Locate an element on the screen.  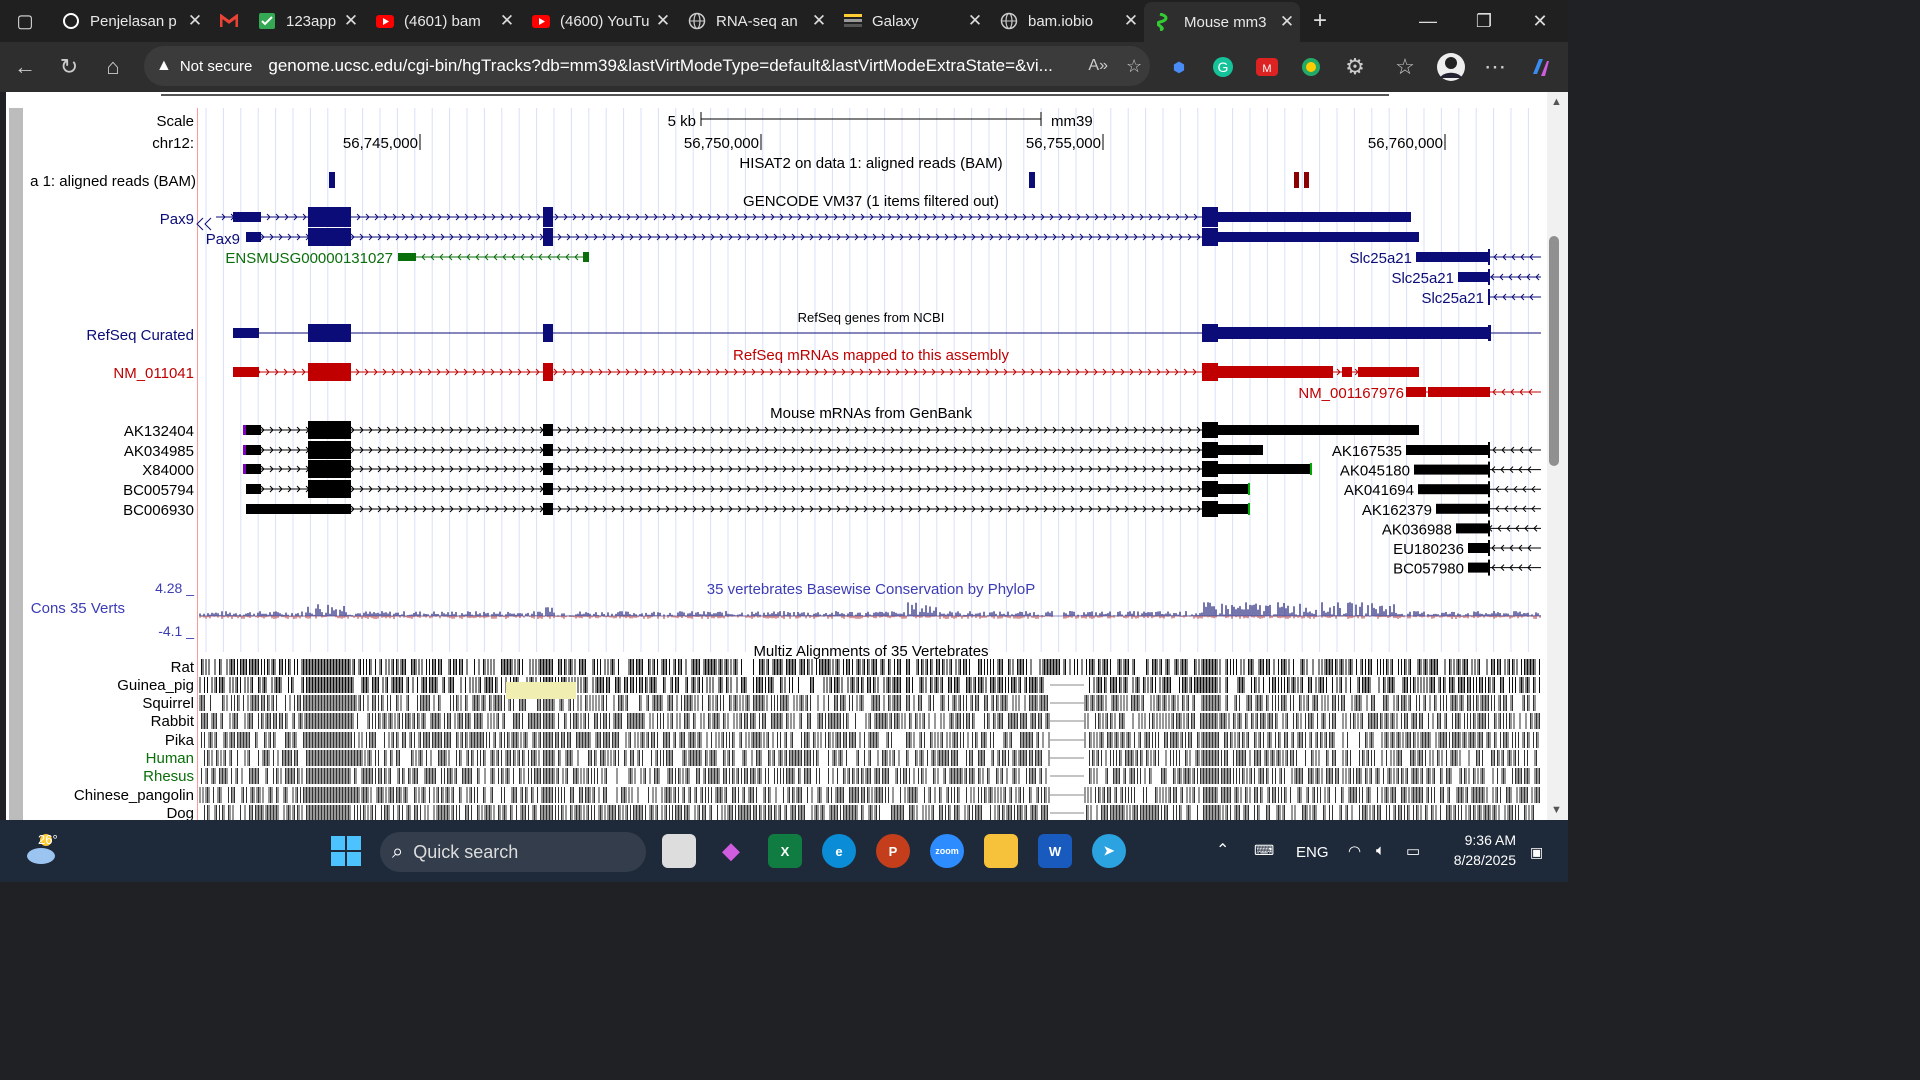
telegram-icon: ➤ is located at coordinates (1109, 851).